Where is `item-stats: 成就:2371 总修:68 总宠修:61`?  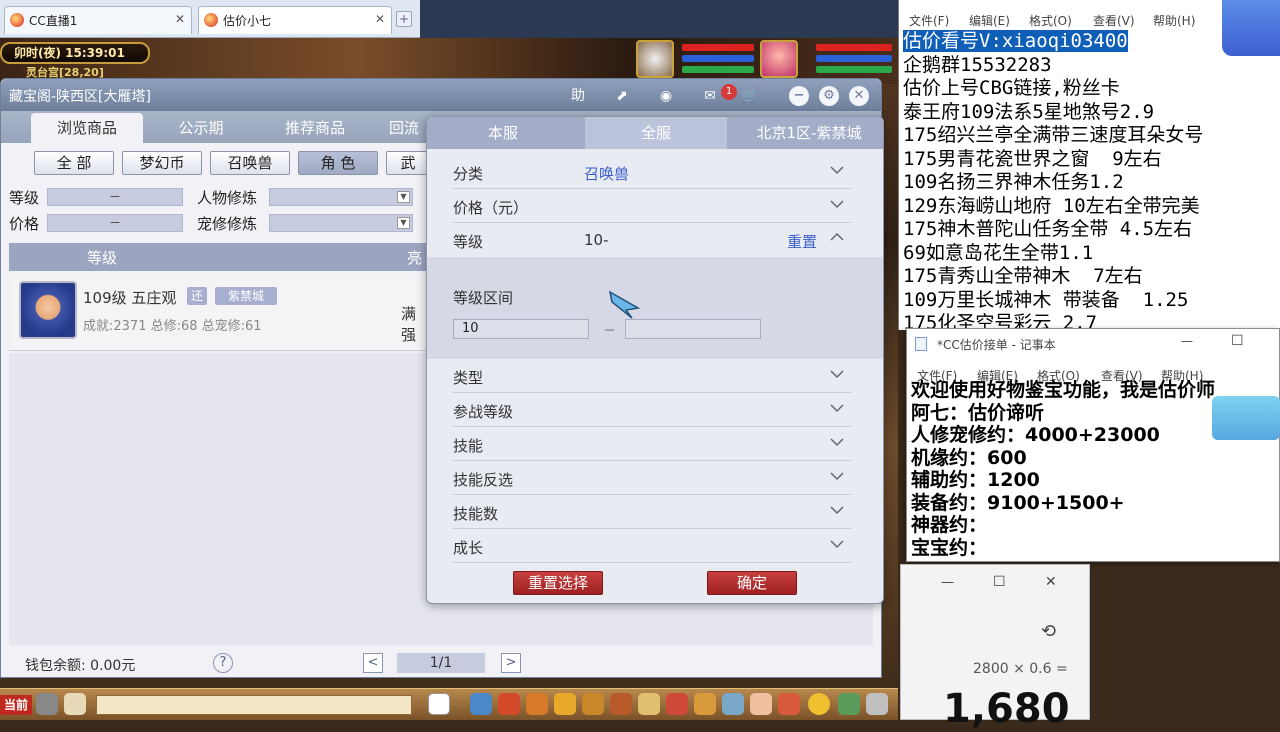 item-stats: 成就:2371 总修:68 总宠修:61 is located at coordinates (172, 326).